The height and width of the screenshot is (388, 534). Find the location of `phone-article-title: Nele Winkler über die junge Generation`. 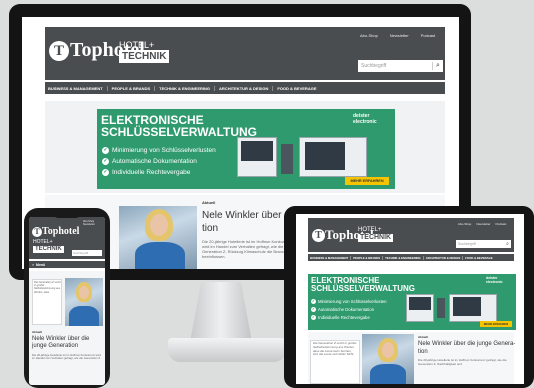

phone-article-title: Nele Winkler über die junge Generation is located at coordinates (67, 343).